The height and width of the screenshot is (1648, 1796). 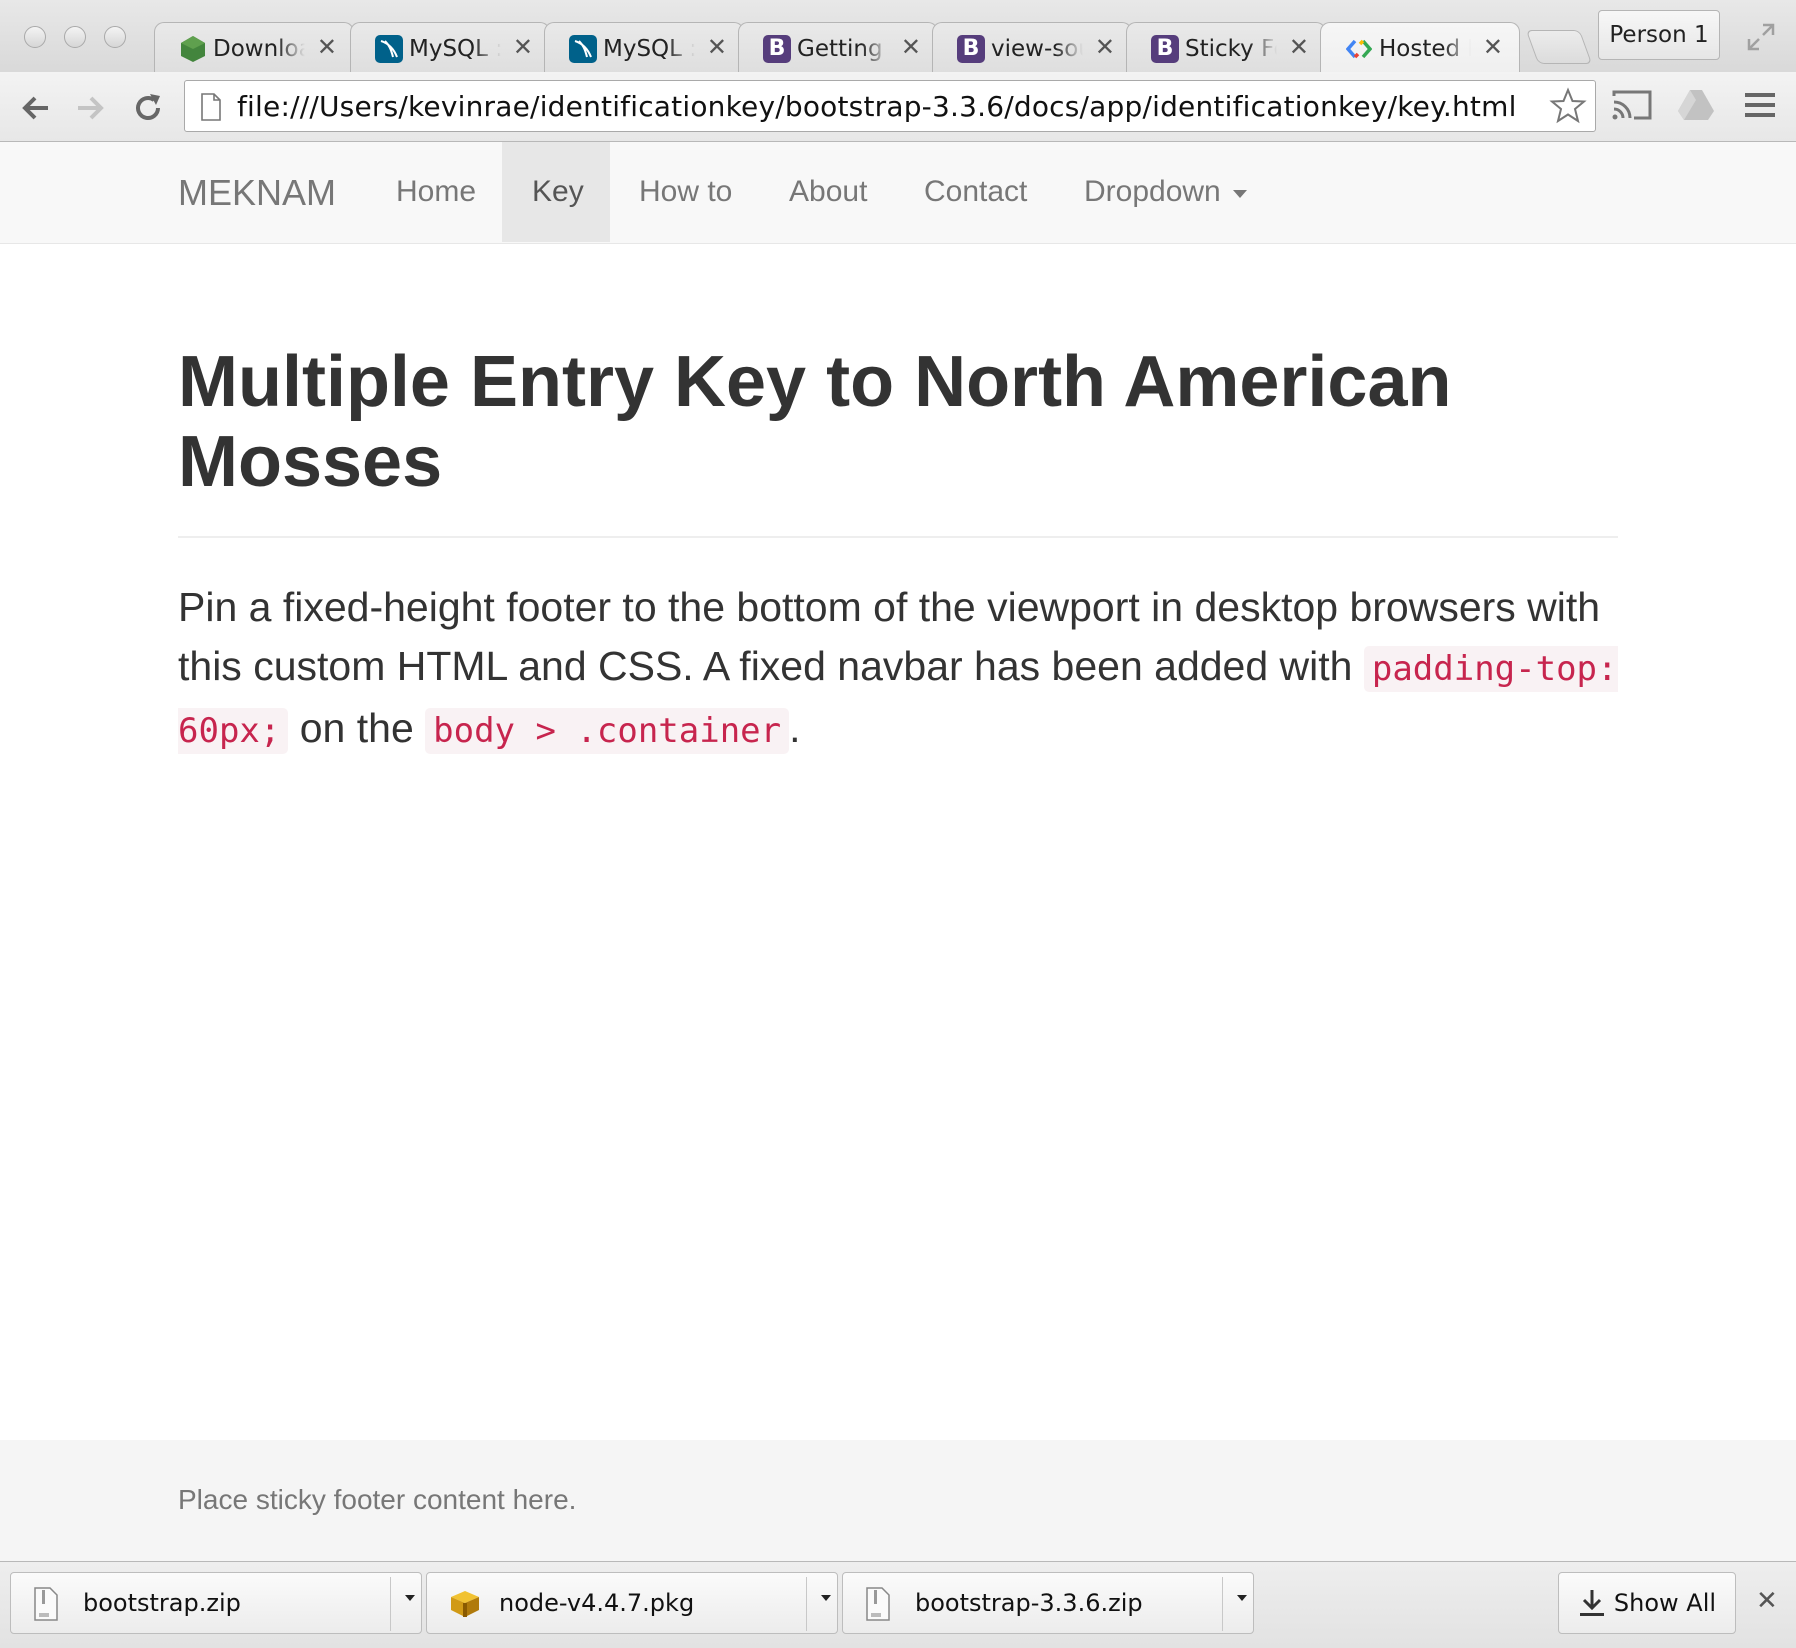 What do you see at coordinates (898, 537) in the screenshot?
I see `title-divider` at bounding box center [898, 537].